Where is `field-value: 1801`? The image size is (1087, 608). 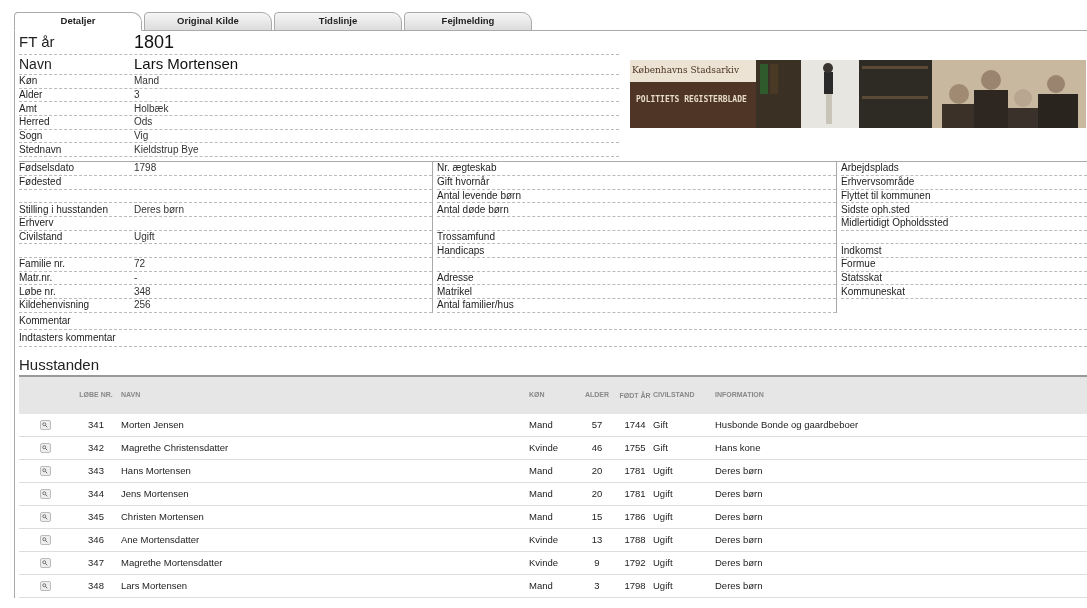
field-value: 1801 is located at coordinates (154, 42).